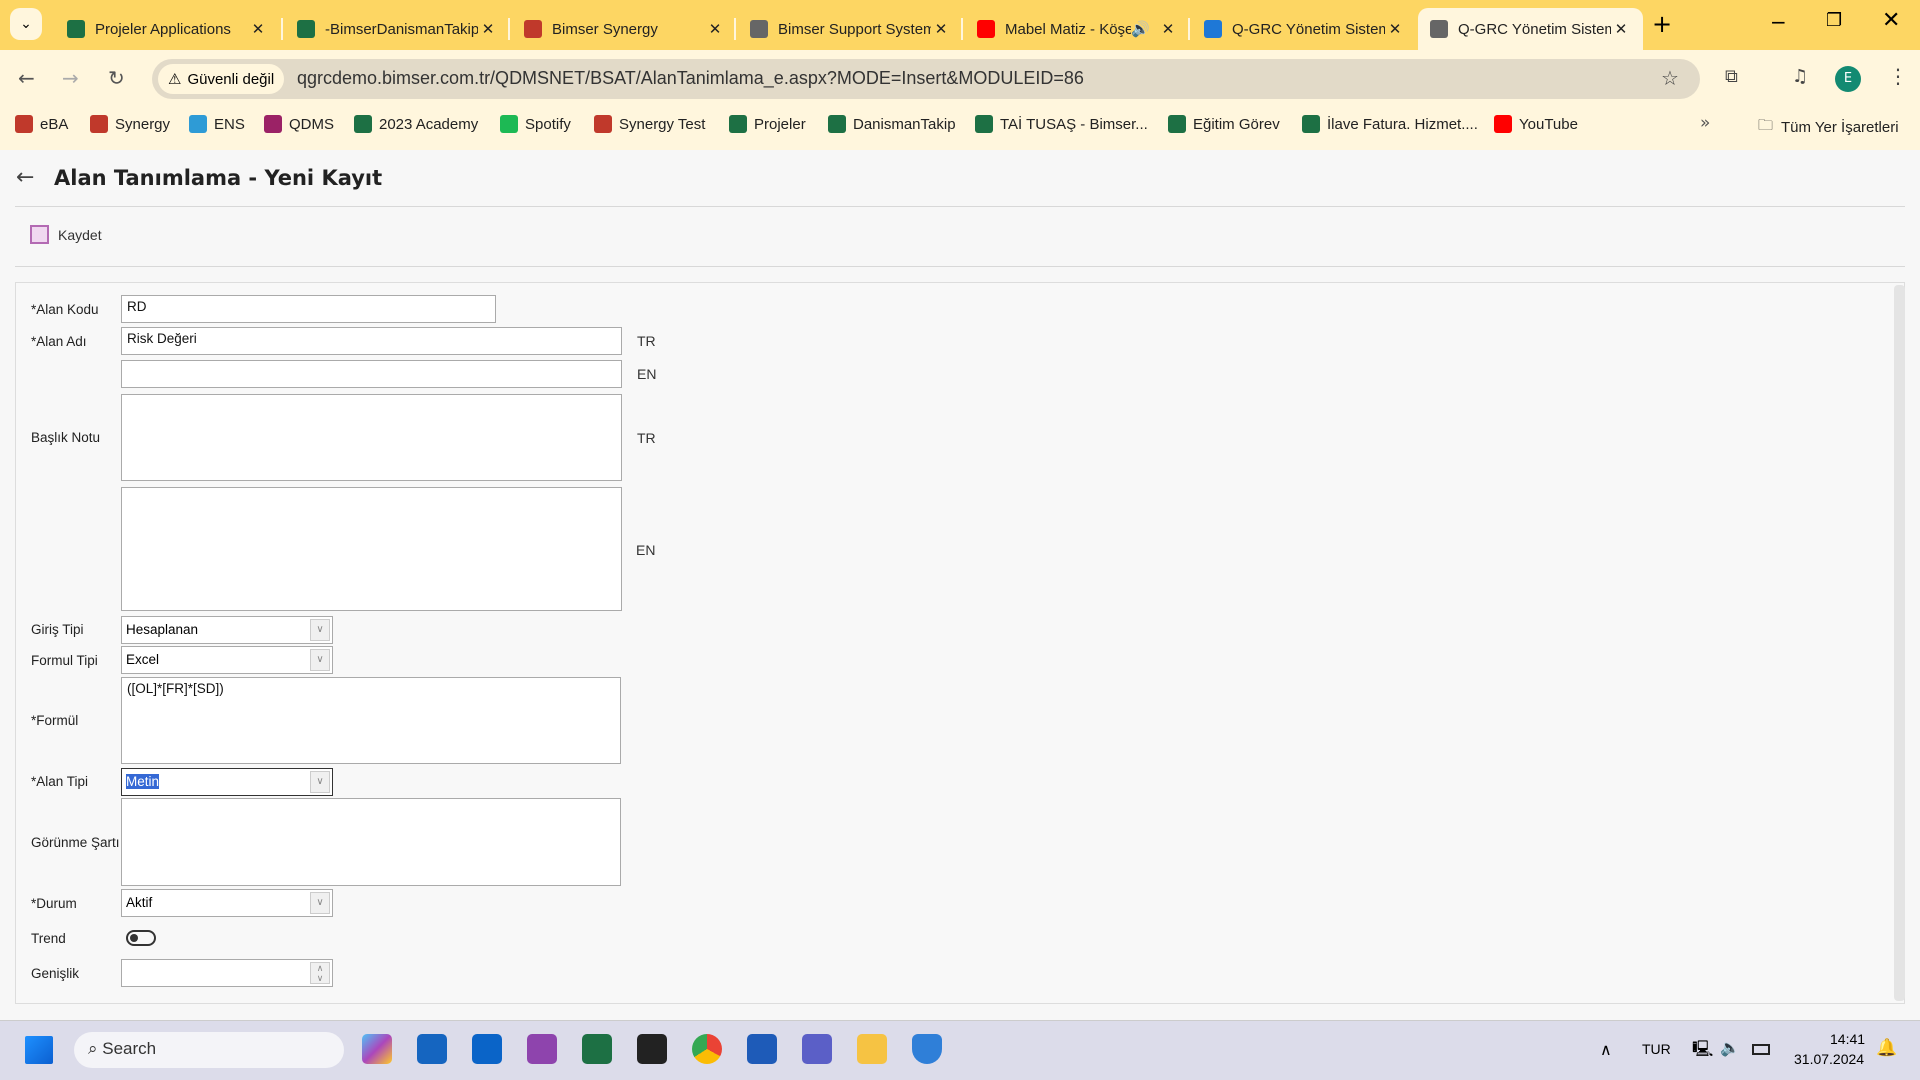 The image size is (1920, 1080). What do you see at coordinates (429, 124) in the screenshot?
I see `bookmark-label: 2023 Academy` at bounding box center [429, 124].